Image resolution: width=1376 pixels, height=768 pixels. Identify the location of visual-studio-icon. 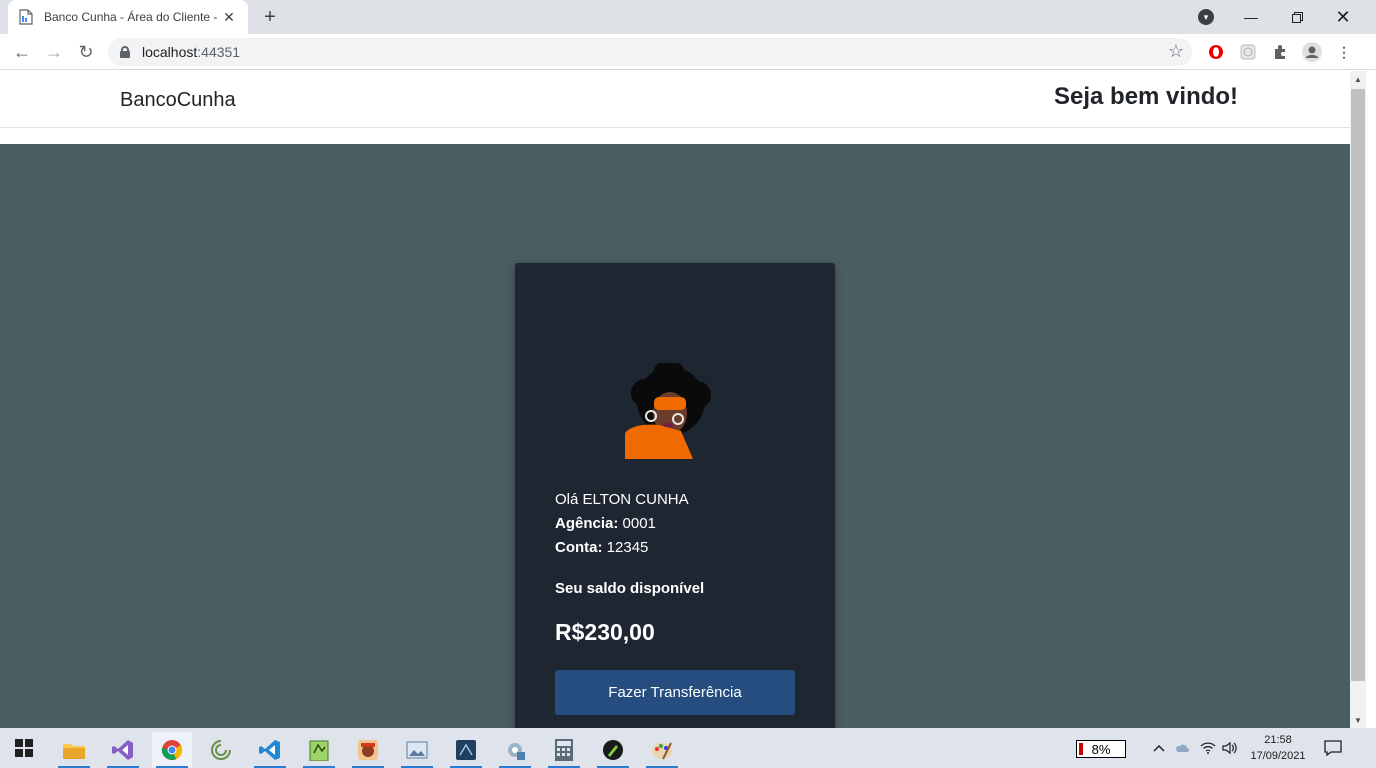
(123, 750).